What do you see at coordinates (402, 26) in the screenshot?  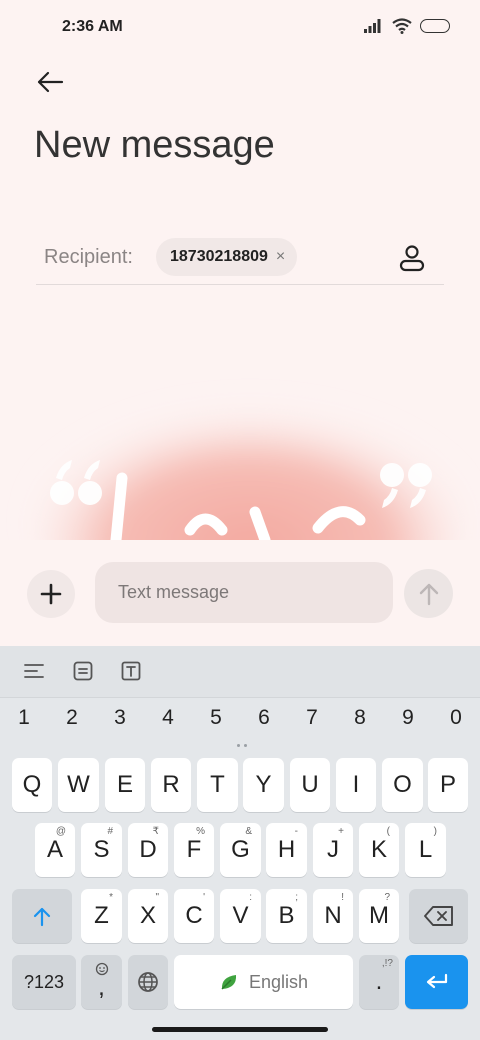 I see `wifi-icon` at bounding box center [402, 26].